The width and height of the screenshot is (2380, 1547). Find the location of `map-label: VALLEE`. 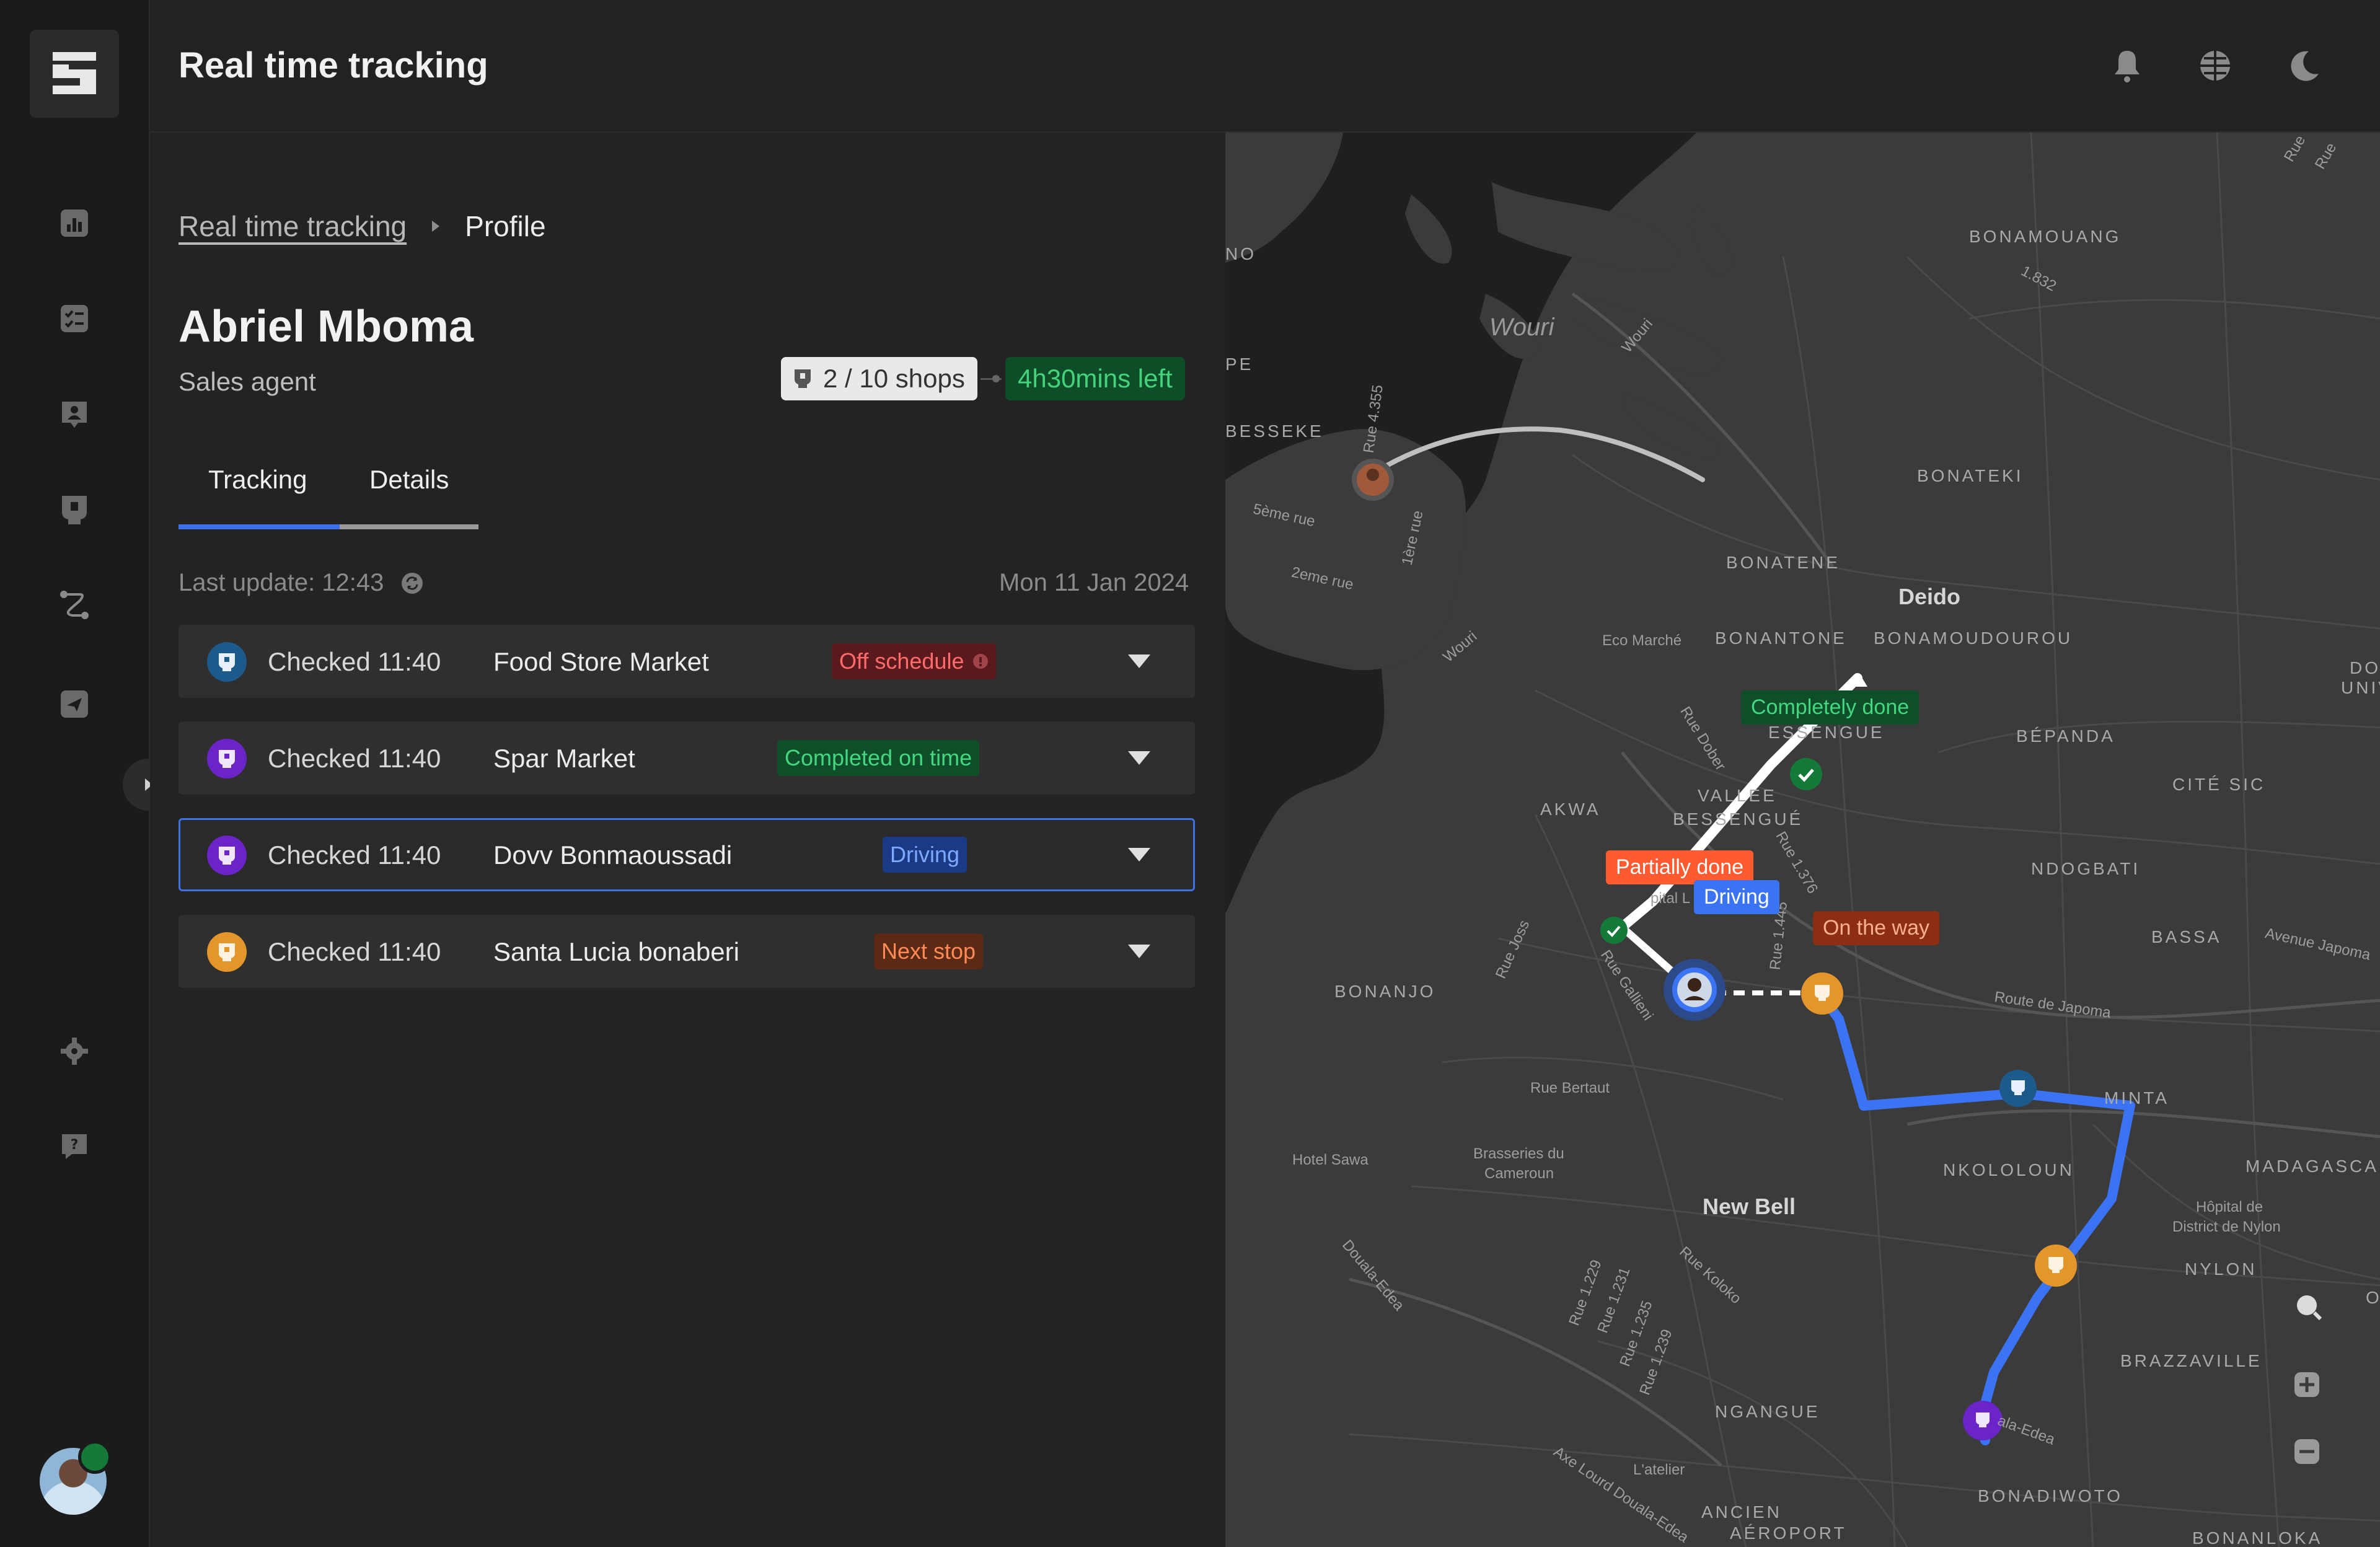

map-label: VALLEE is located at coordinates (1737, 795).